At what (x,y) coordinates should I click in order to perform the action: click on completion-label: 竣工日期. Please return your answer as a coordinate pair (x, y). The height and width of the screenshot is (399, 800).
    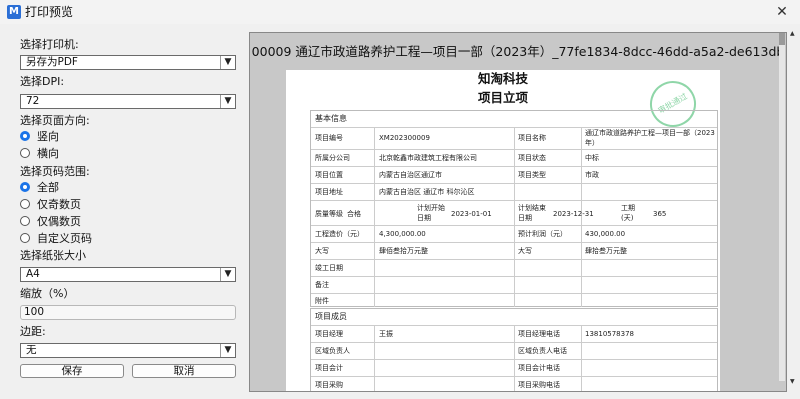
    Looking at the image, I should click on (329, 268).